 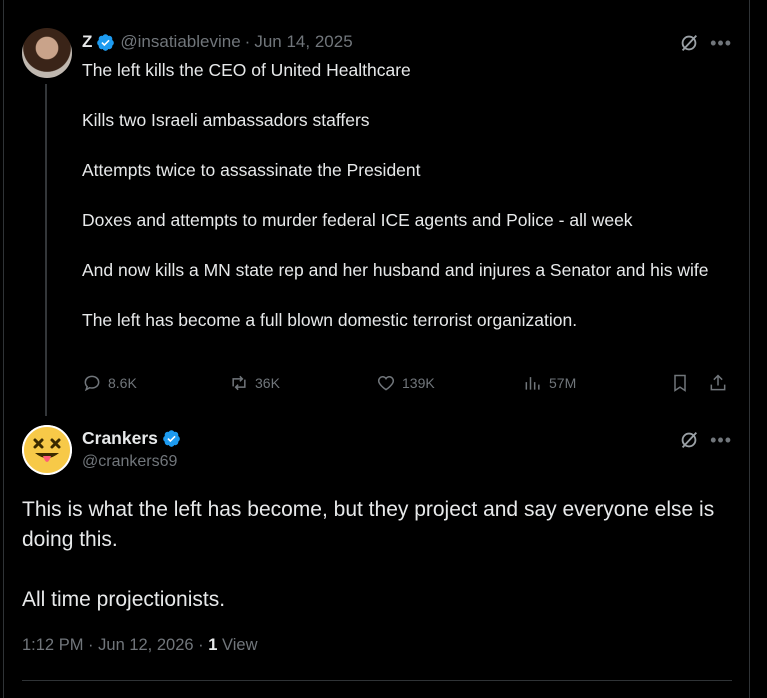 What do you see at coordinates (749, 349) in the screenshot?
I see `right-border` at bounding box center [749, 349].